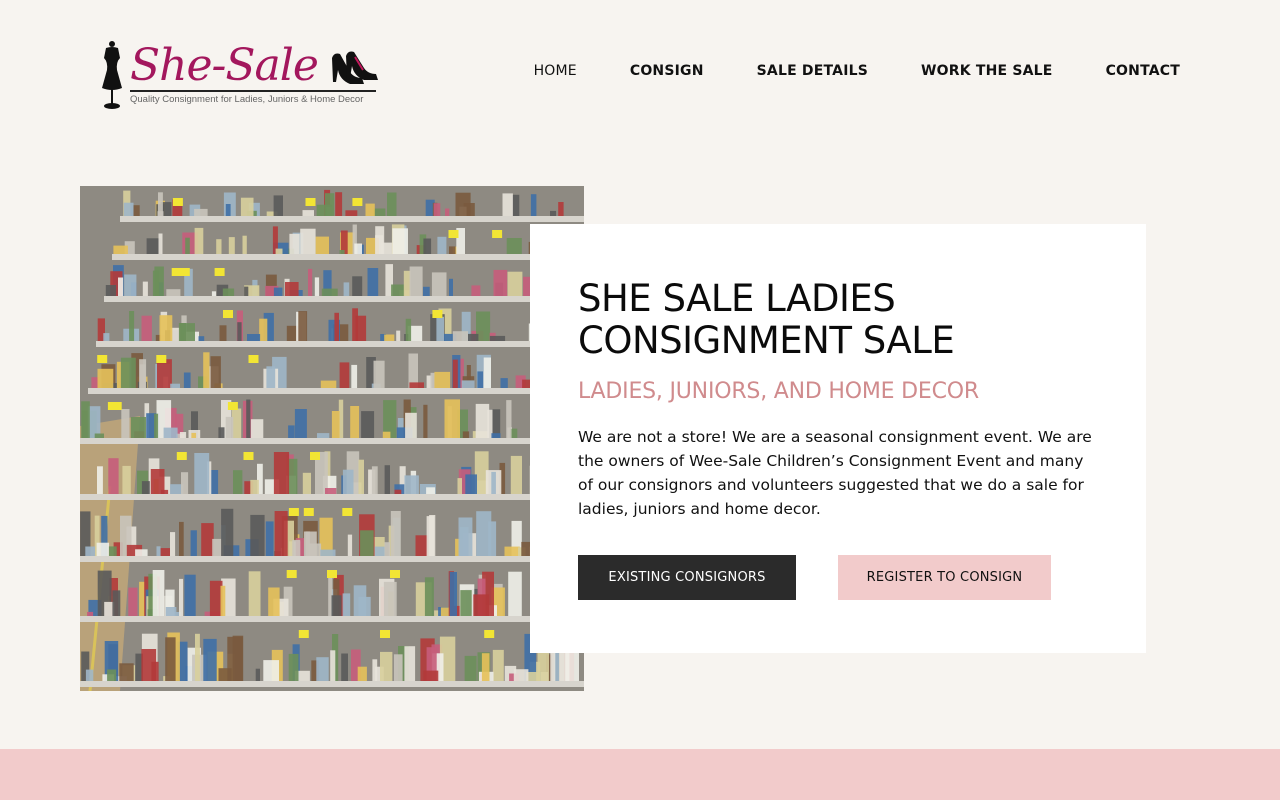  I want to click on hero-subtitle: LADIES, JUNIORS, AND HOME DECOR, so click(778, 391).